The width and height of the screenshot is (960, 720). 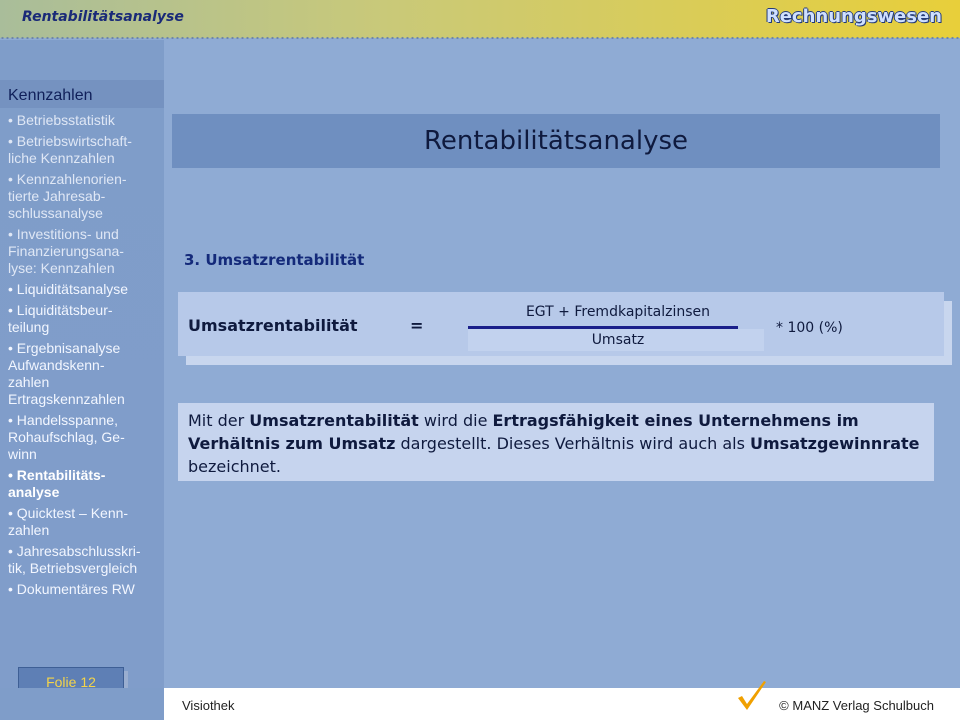 I want to click on sidebar-item-betriebsstatistik: • Betriebsstatistik, so click(x=88, y=120).